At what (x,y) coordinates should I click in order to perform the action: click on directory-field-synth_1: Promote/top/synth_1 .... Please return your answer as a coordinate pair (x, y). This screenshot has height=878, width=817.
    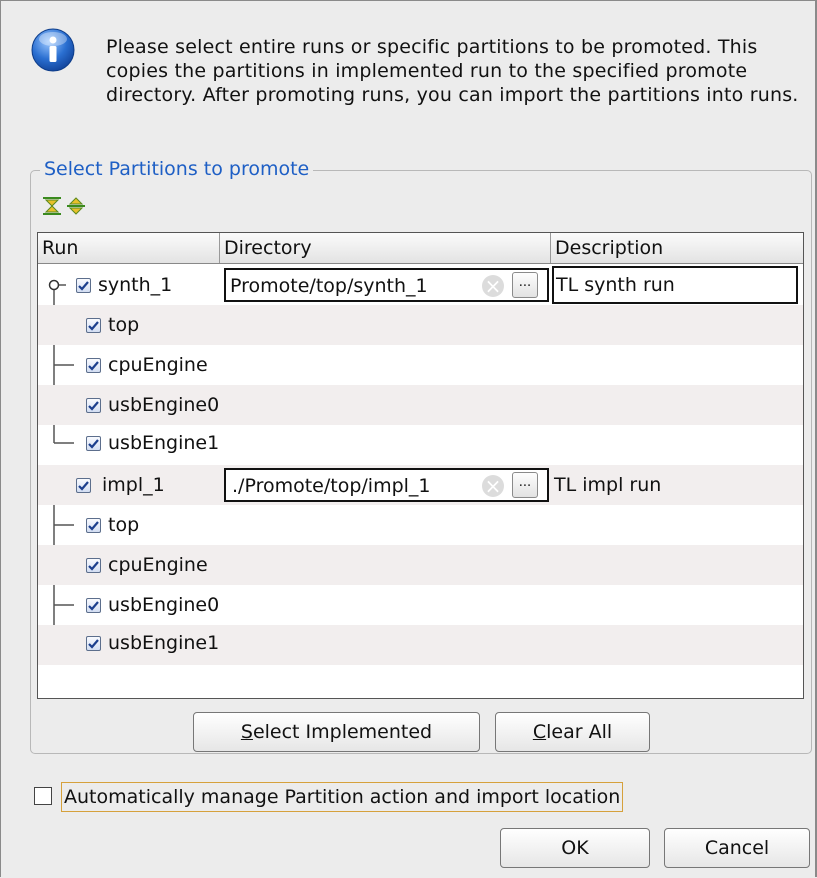
    Looking at the image, I should click on (386, 285).